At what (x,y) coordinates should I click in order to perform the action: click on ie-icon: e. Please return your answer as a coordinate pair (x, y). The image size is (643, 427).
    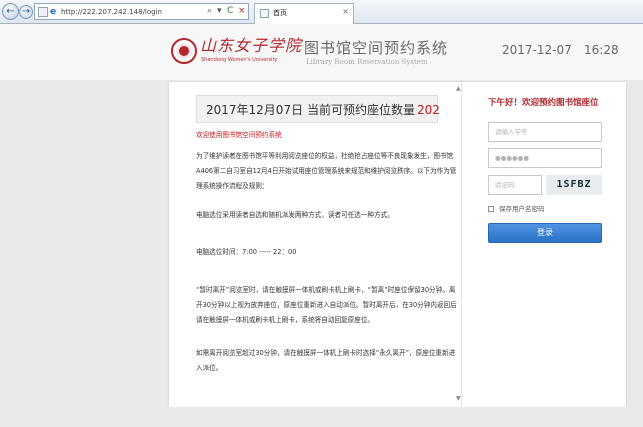
    Looking at the image, I should click on (53, 12).